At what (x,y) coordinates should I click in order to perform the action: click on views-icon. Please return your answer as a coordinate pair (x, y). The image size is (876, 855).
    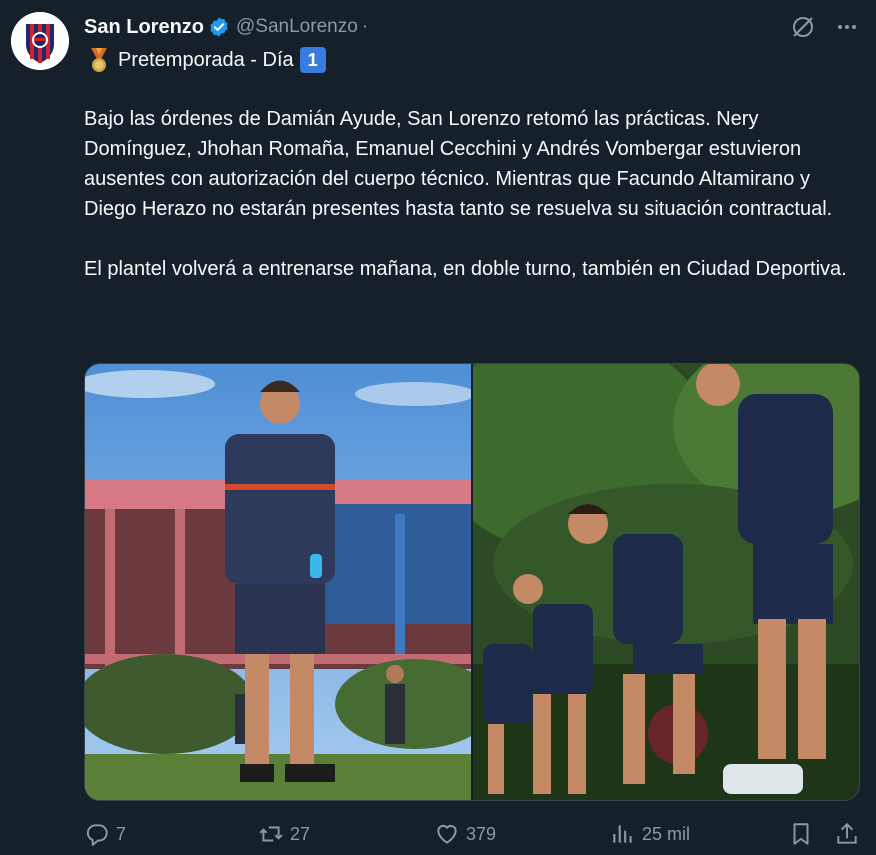
    Looking at the image, I should click on (622, 834).